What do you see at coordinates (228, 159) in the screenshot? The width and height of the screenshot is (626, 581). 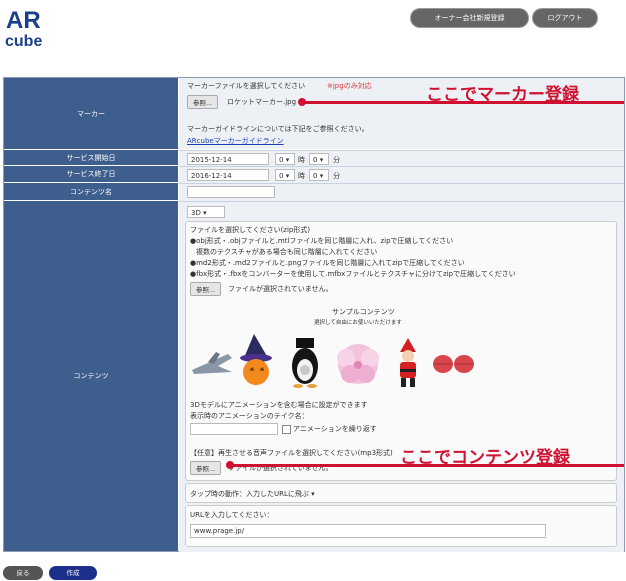 I see `service-start-date-input: 2015-12-14` at bounding box center [228, 159].